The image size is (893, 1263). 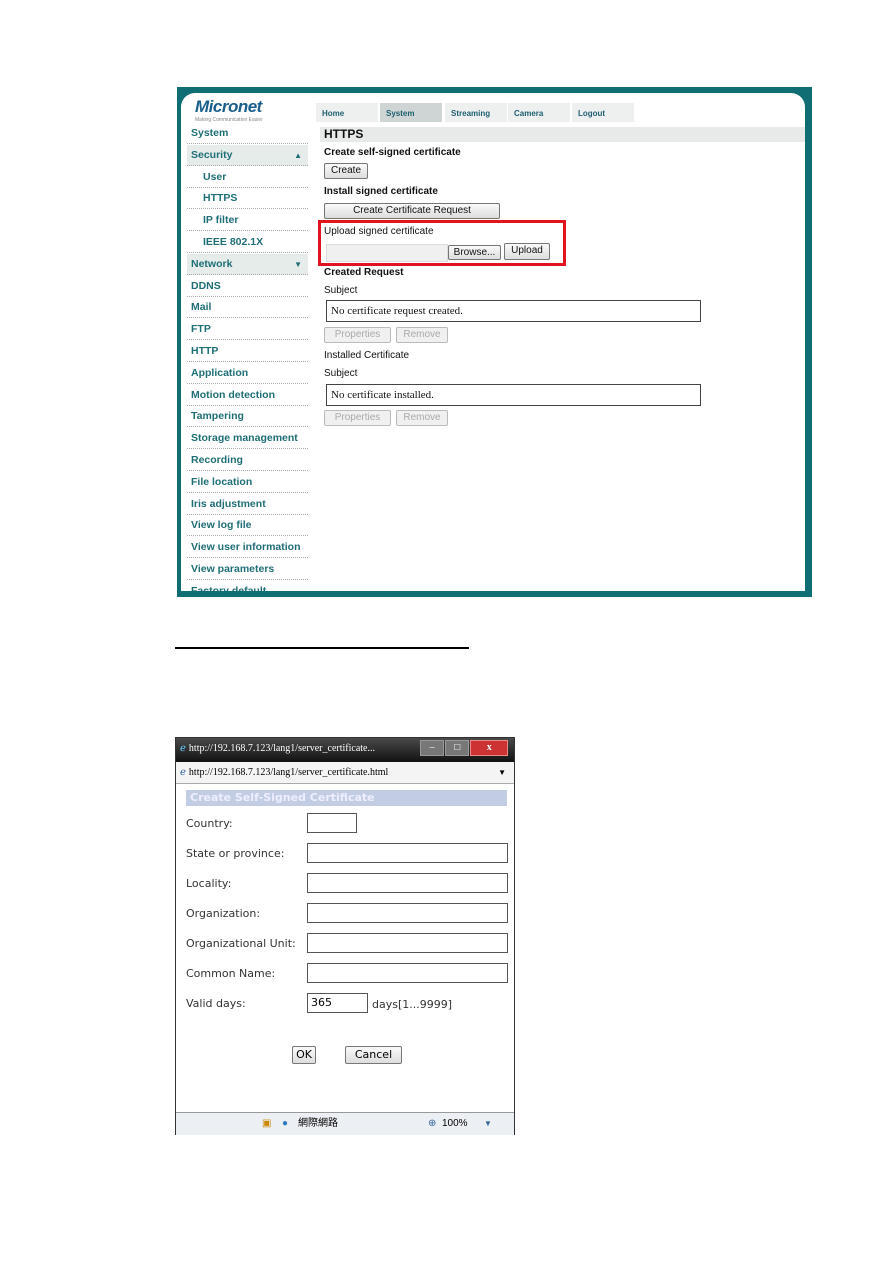 I want to click on cancel-button: Cancel, so click(x=373, y=1055).